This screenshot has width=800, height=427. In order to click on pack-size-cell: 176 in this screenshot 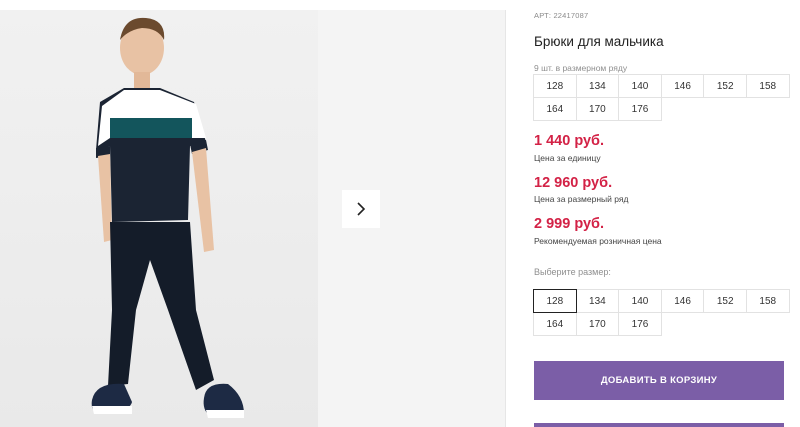, I will do `click(640, 109)`.